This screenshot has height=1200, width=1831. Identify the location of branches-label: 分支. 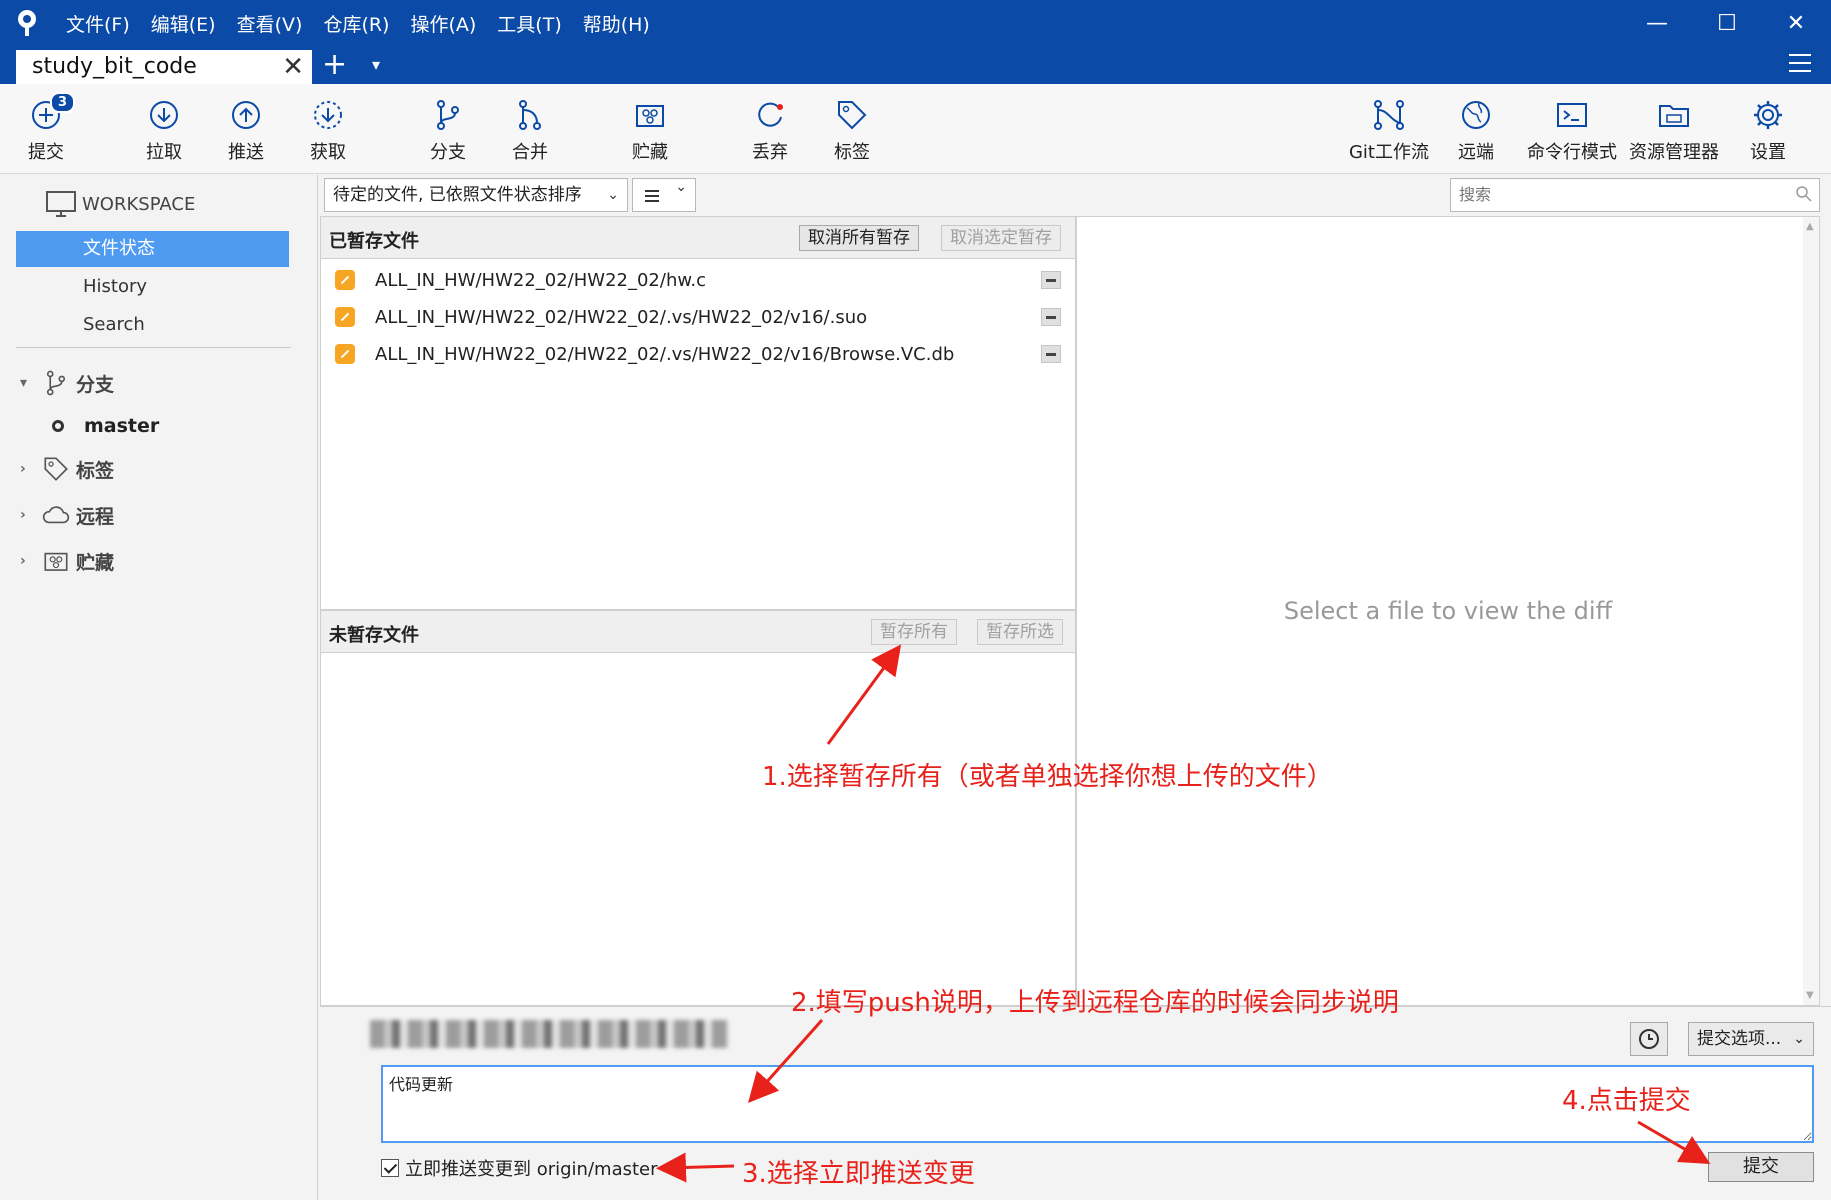
(95, 384).